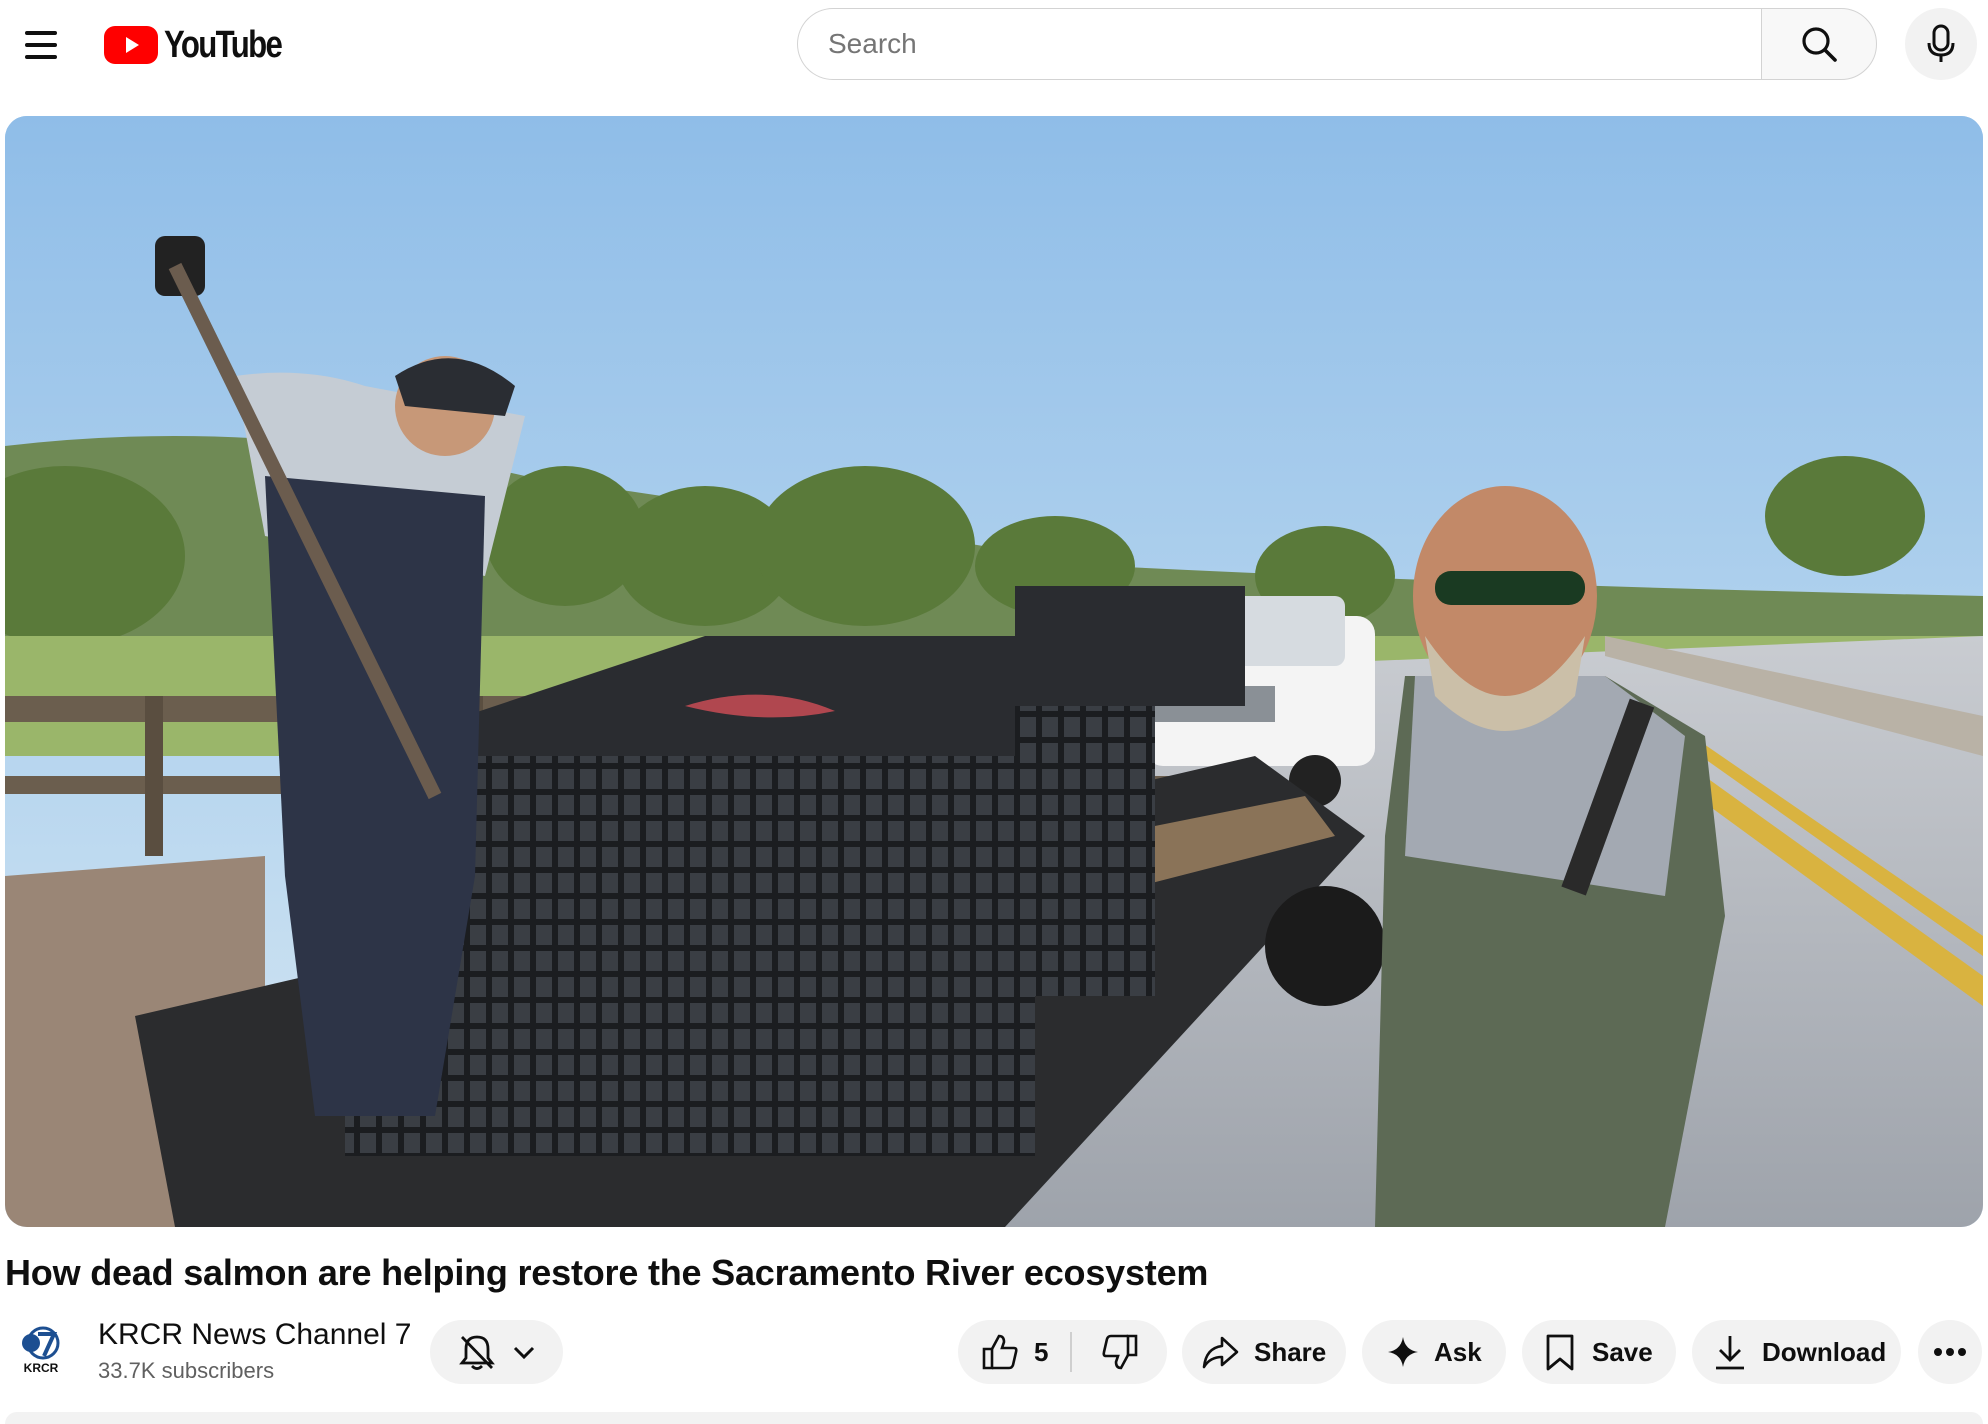 The width and height of the screenshot is (1988, 1424). I want to click on voice-search-button, so click(1941, 44).